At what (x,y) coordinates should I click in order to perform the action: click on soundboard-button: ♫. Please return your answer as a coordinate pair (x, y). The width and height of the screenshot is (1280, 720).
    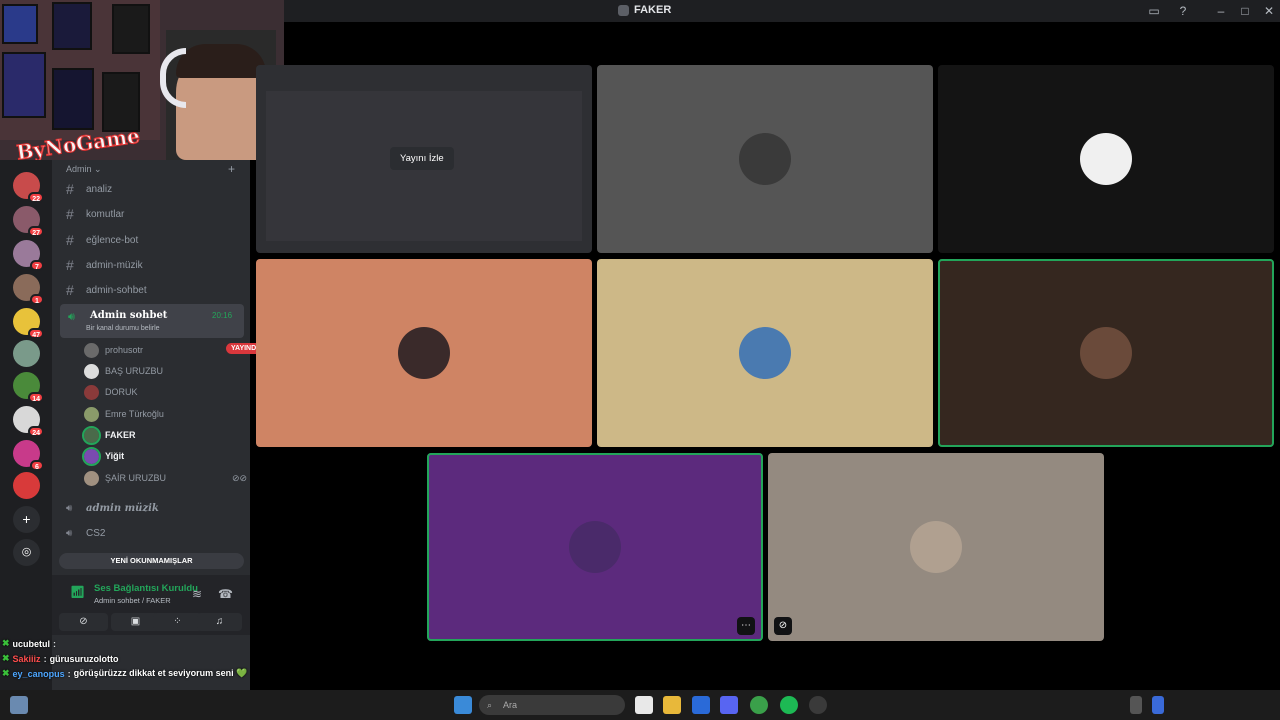
    Looking at the image, I should click on (219, 622).